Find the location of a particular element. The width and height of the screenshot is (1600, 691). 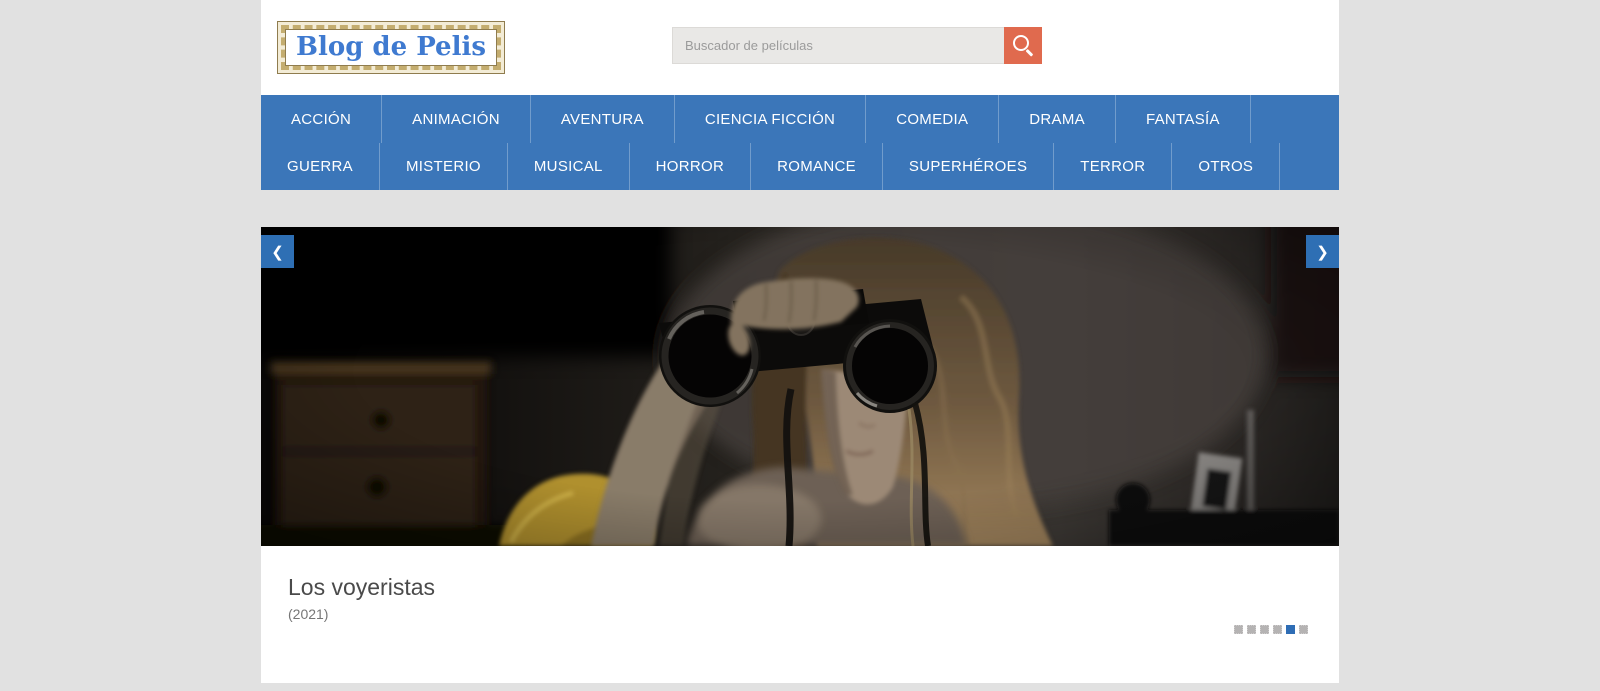

slide-caption: Los voyeristas (2021) is located at coordinates (800, 614).